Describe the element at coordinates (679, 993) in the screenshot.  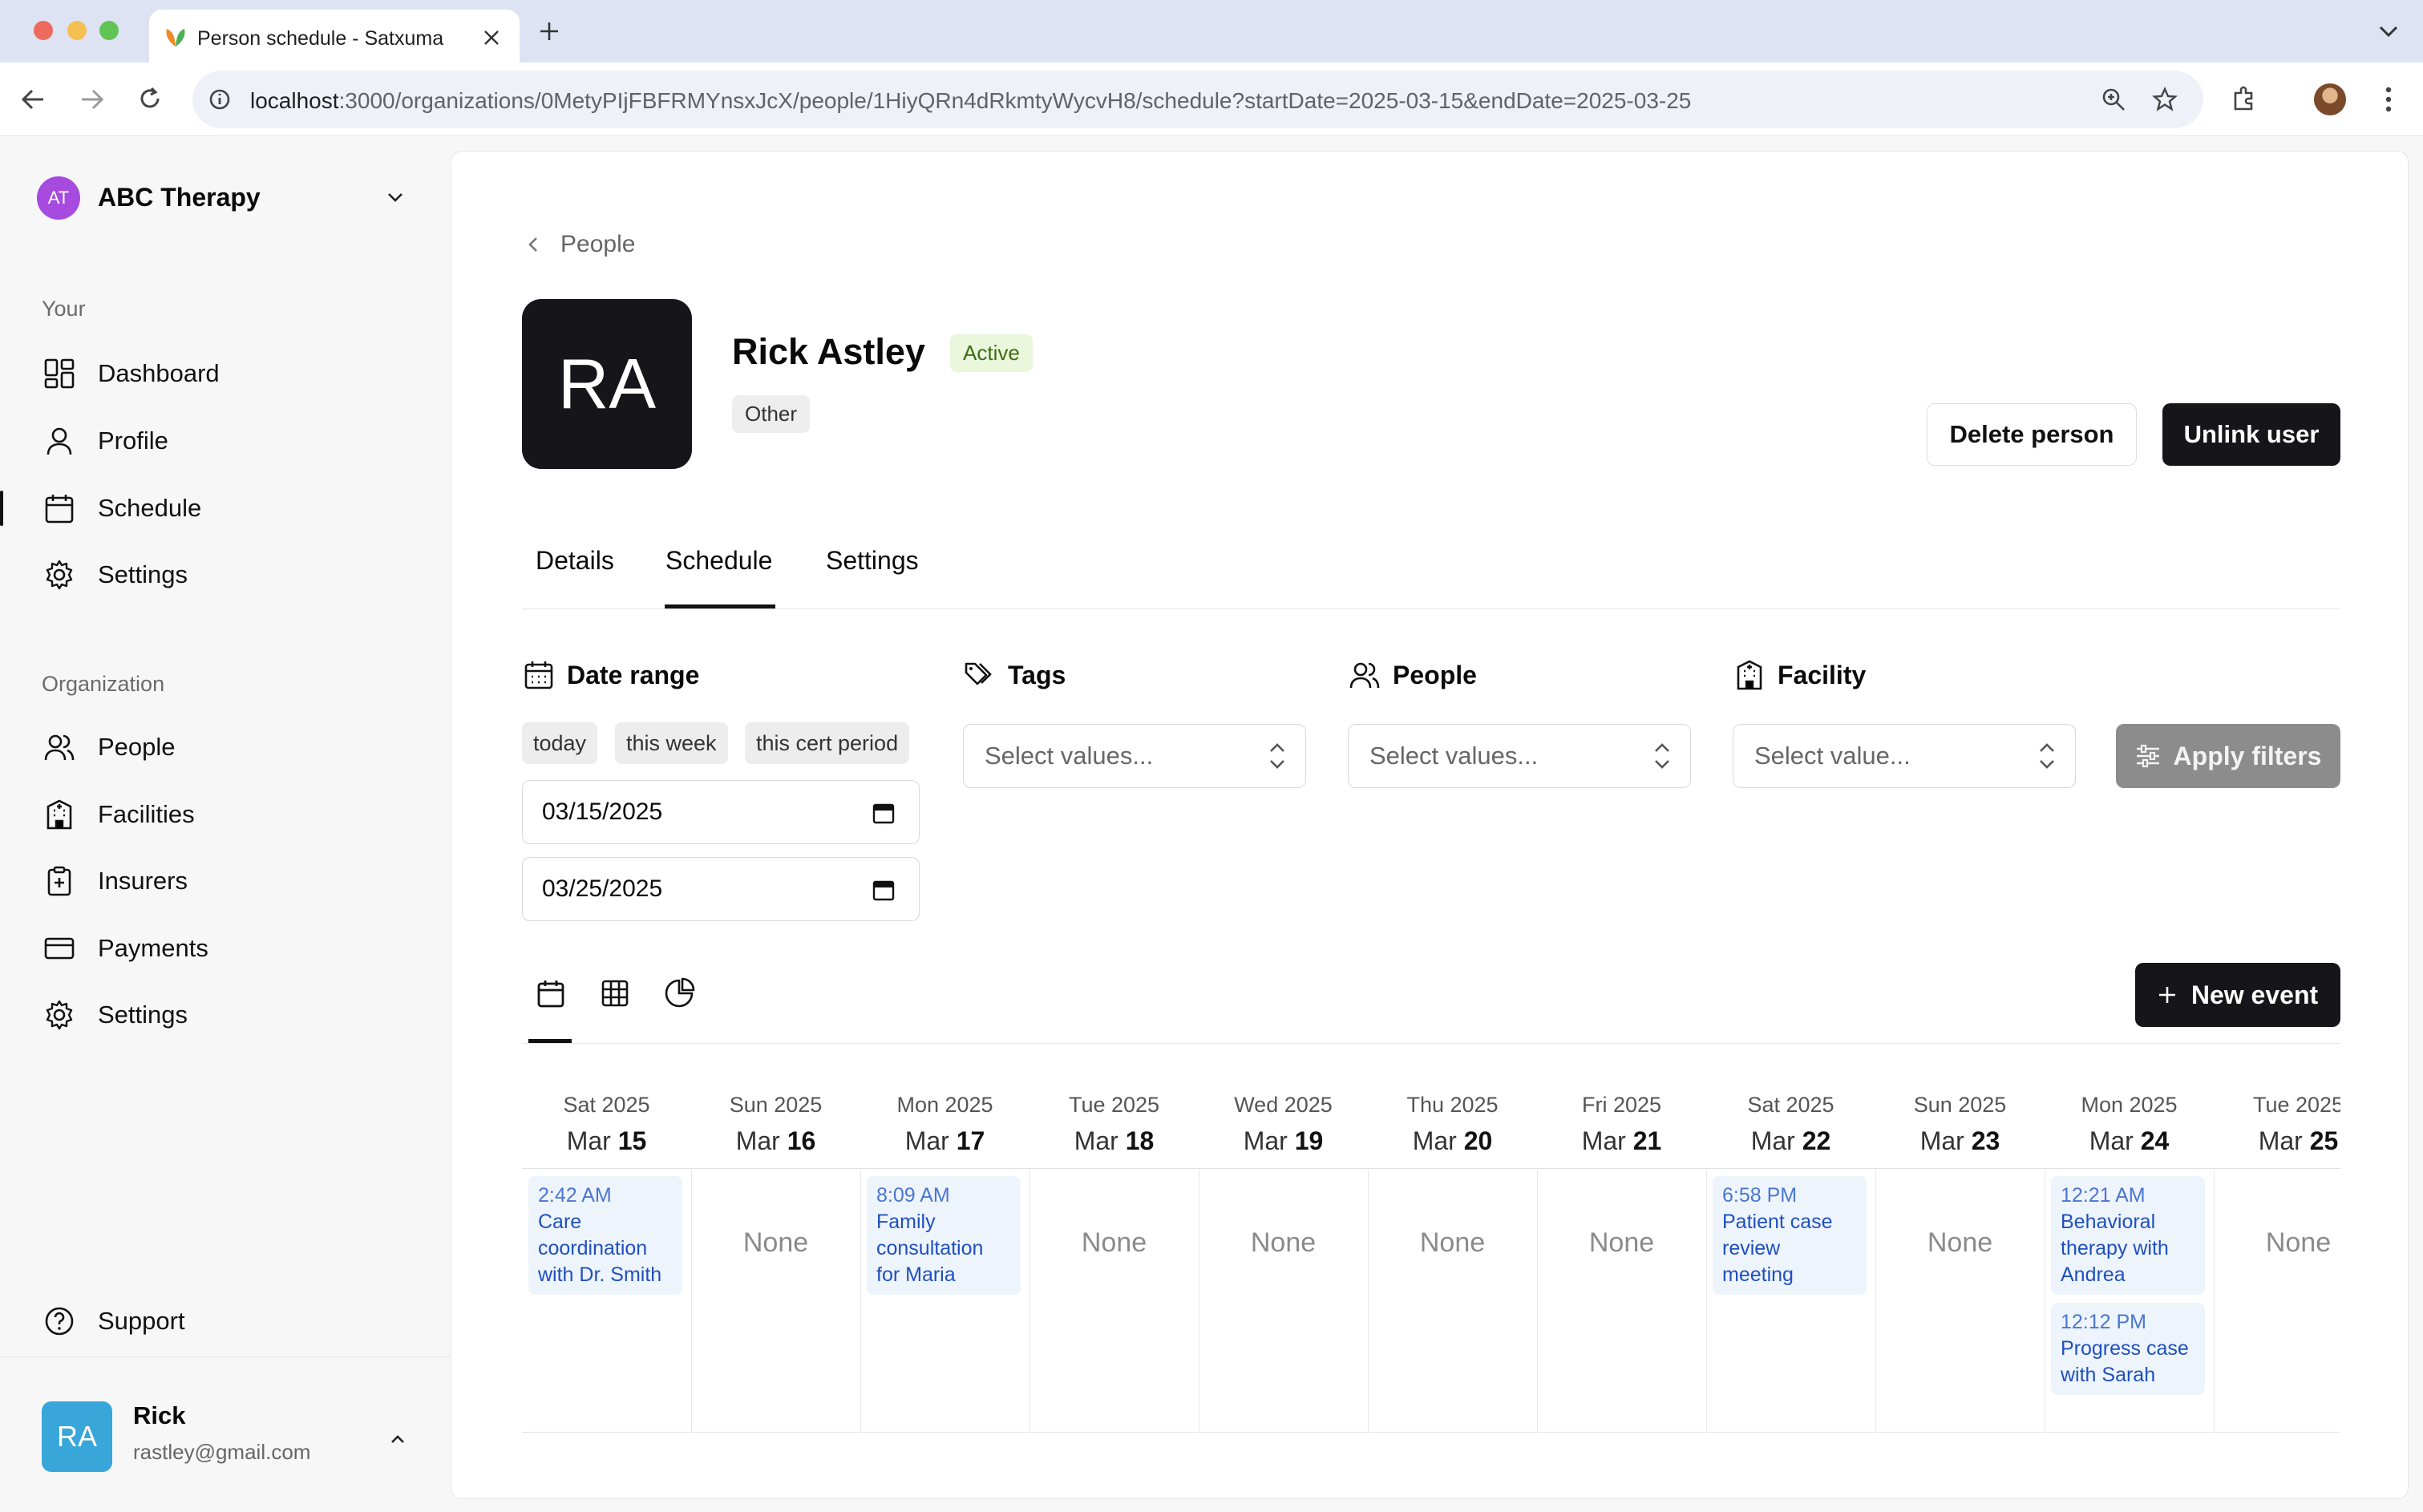
I see `pie-chart-view-icon` at that location.